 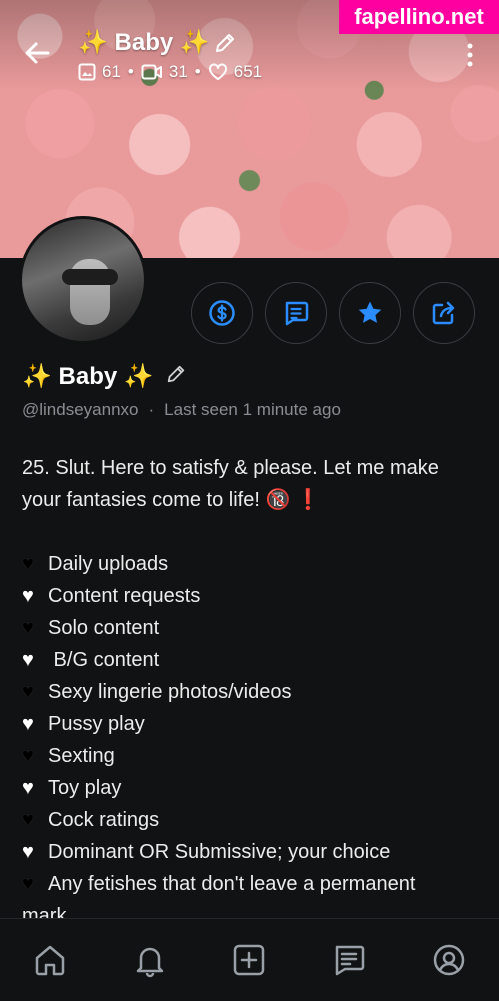 I want to click on bio-spacer, so click(x=252, y=532).